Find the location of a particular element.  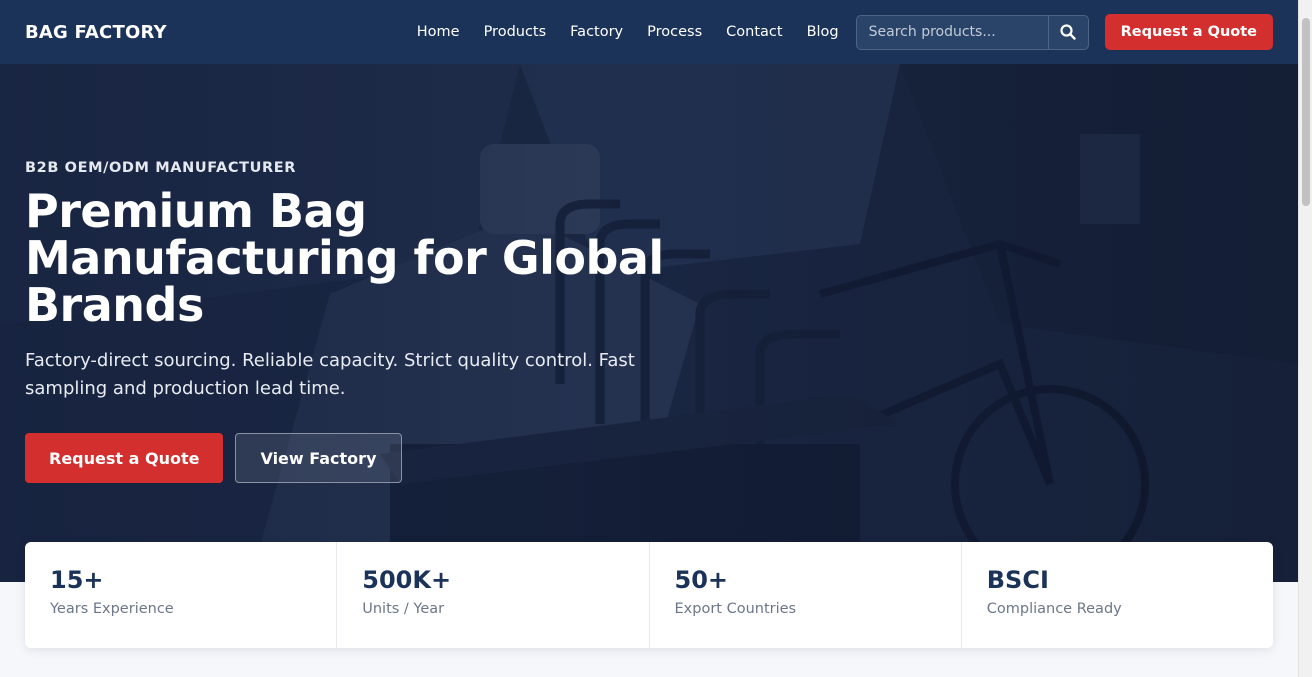

nav-blog: Blog is located at coordinates (823, 32).